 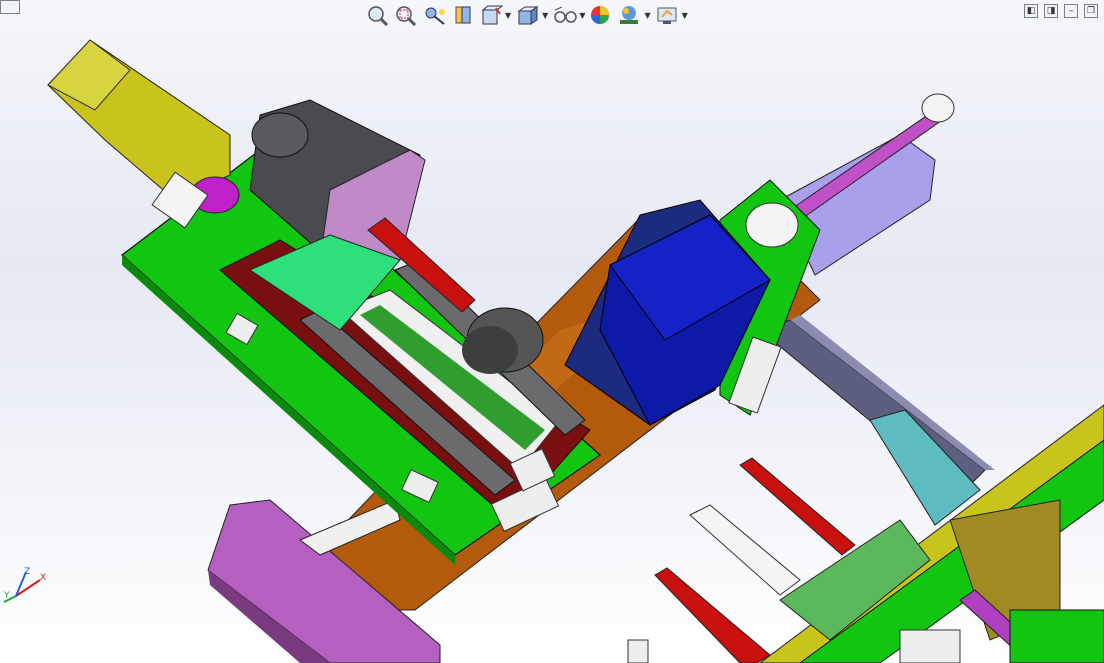 What do you see at coordinates (27, 572) in the screenshot?
I see `triad-z-label: Z` at bounding box center [27, 572].